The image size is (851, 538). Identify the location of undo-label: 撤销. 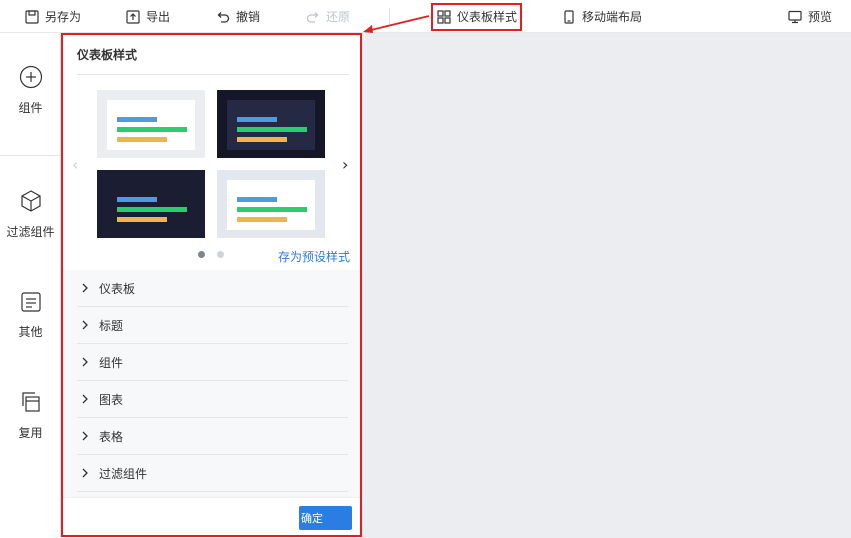
(248, 17).